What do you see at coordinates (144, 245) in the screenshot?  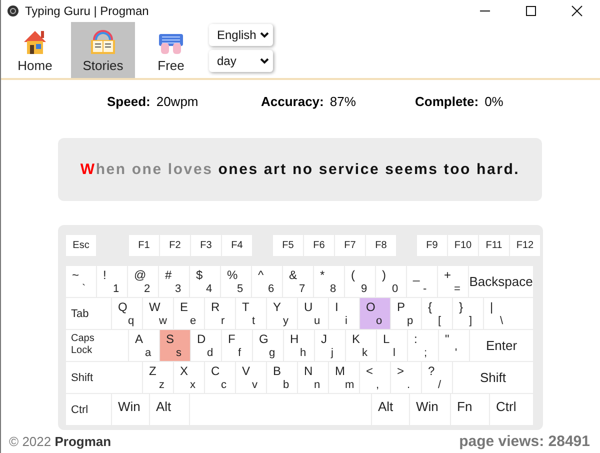 I see `keyboard-key: F1` at bounding box center [144, 245].